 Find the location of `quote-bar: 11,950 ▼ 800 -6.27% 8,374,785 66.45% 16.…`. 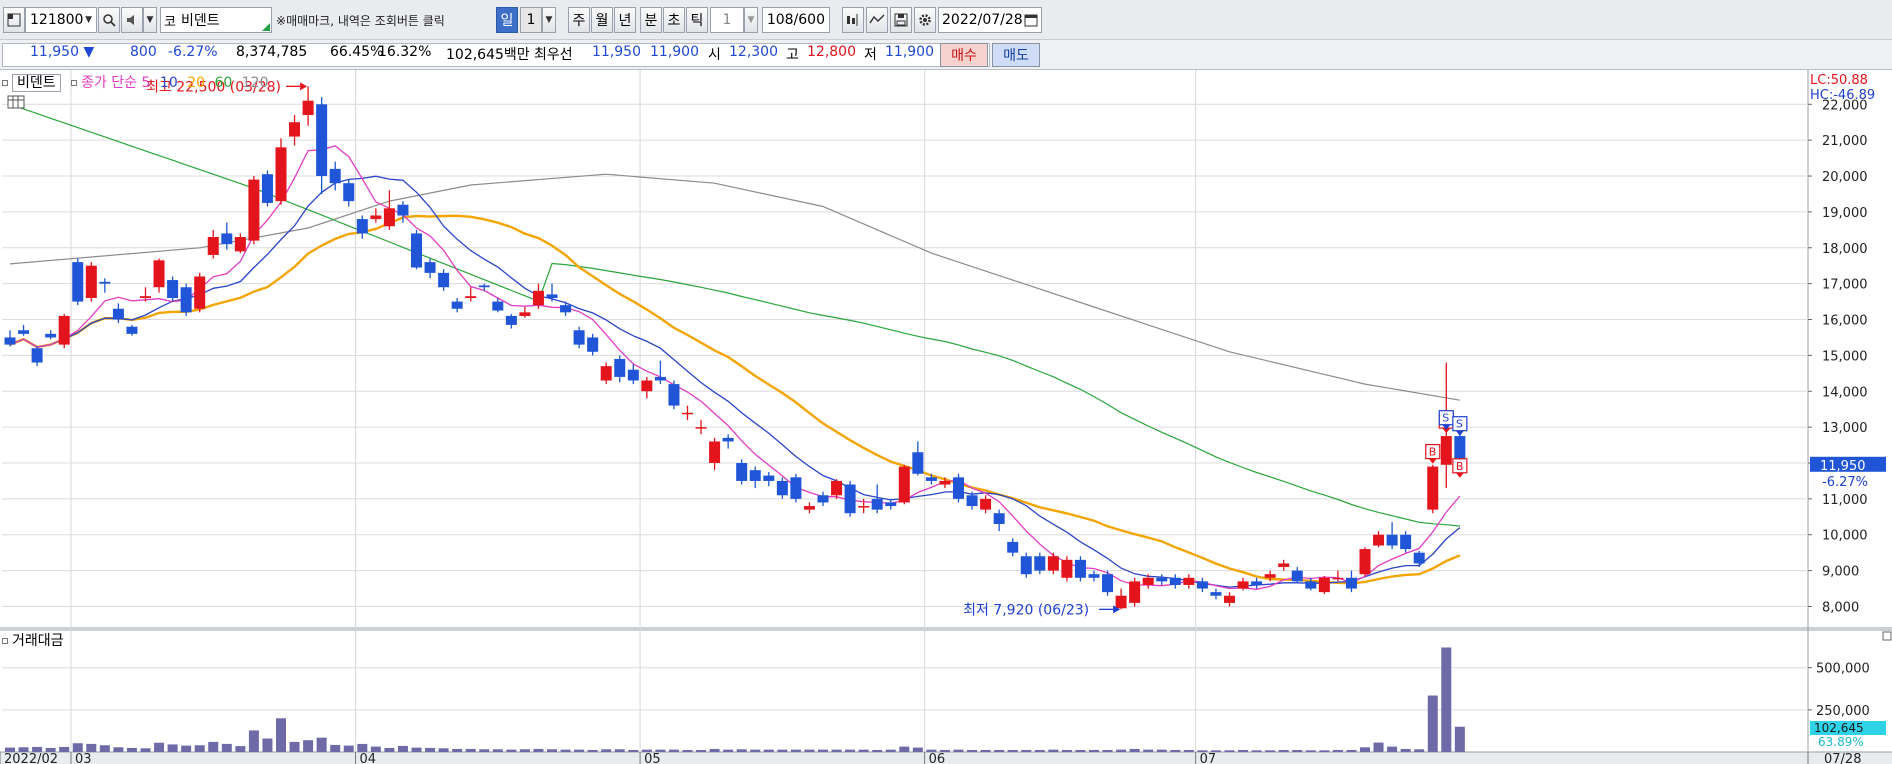

quote-bar: 11,950 ▼ 800 -6.27% 8,374,785 66.45% 16.… is located at coordinates (946, 55).